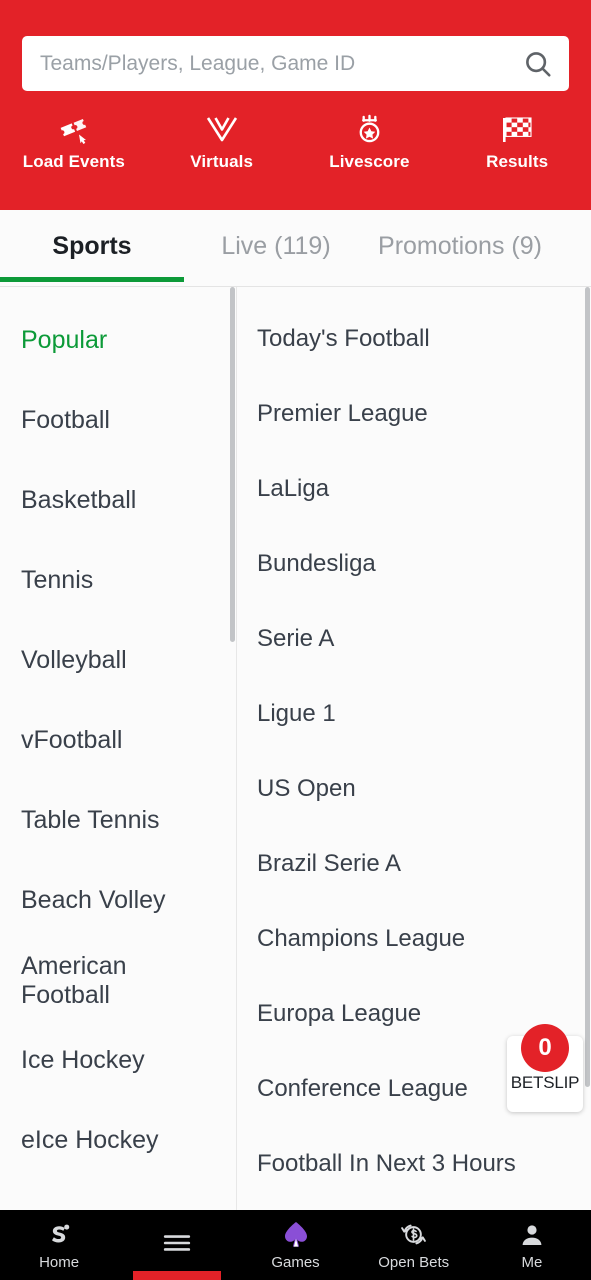  What do you see at coordinates (74, 660) in the screenshot?
I see `sidebar-item-label: Volleyball` at bounding box center [74, 660].